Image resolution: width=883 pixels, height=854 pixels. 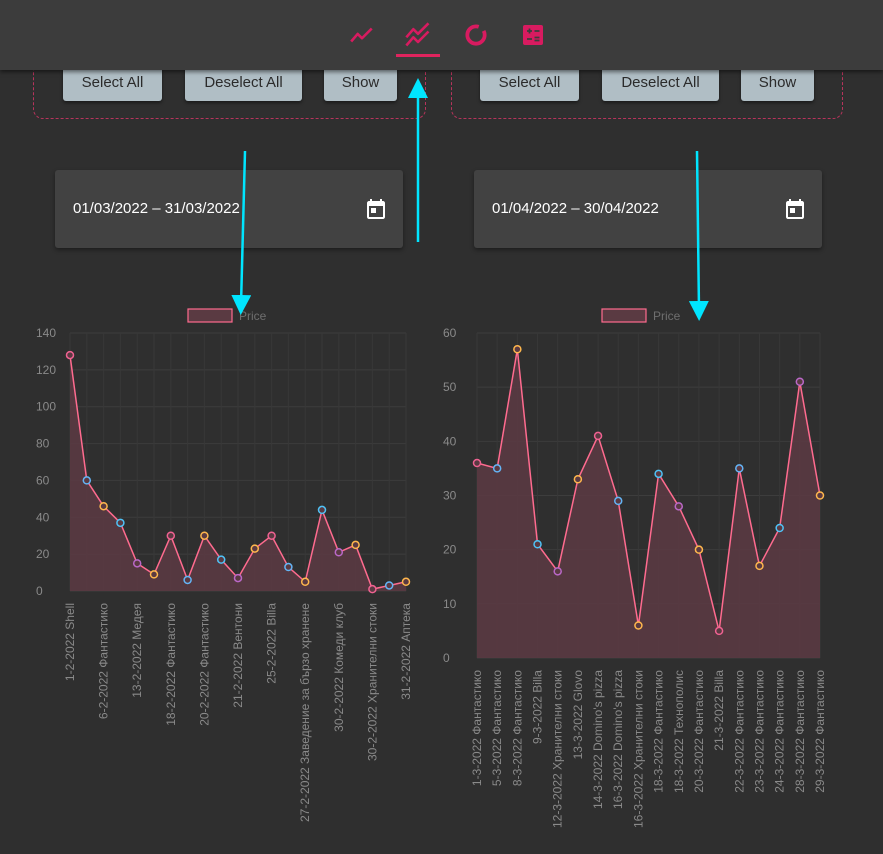 I want to click on x-tick-label: 8-3-2022 Фантастико, so click(x=517, y=728).